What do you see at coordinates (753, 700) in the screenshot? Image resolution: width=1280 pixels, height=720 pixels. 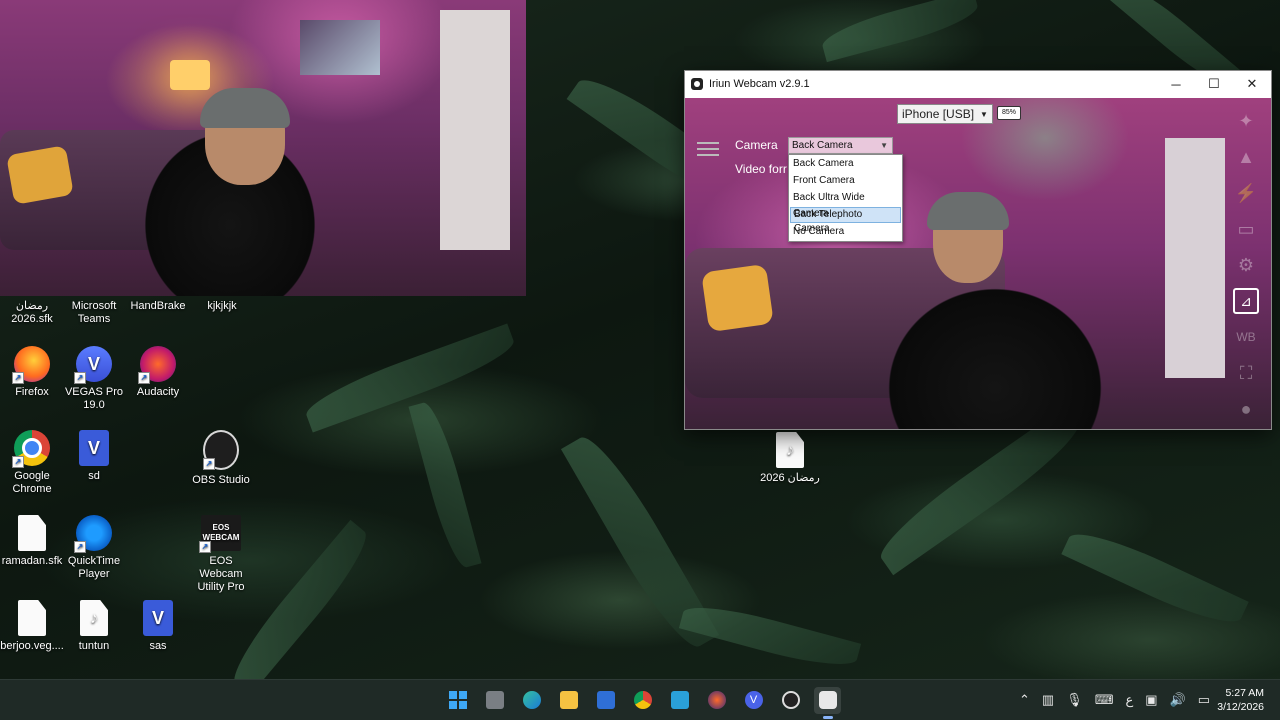 I see `taskbar-vegas: V` at bounding box center [753, 700].